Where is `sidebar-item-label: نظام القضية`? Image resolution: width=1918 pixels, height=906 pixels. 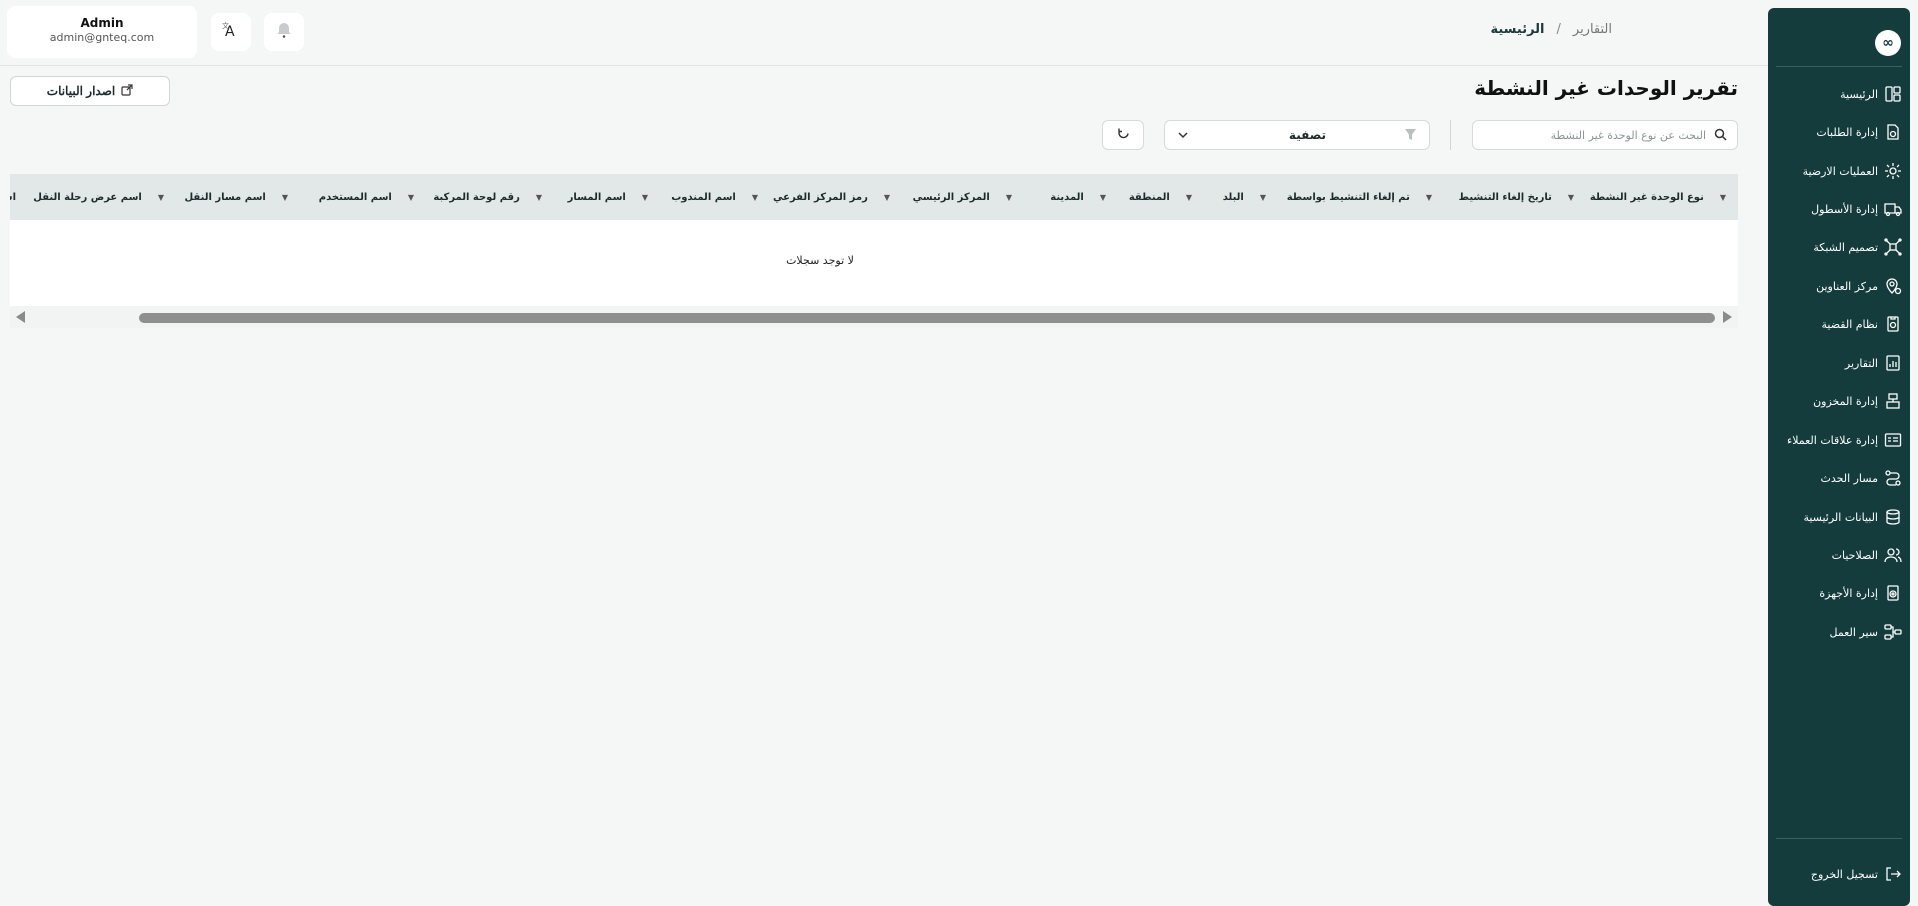
sidebar-item-label: نظام القضية is located at coordinates (1849, 324).